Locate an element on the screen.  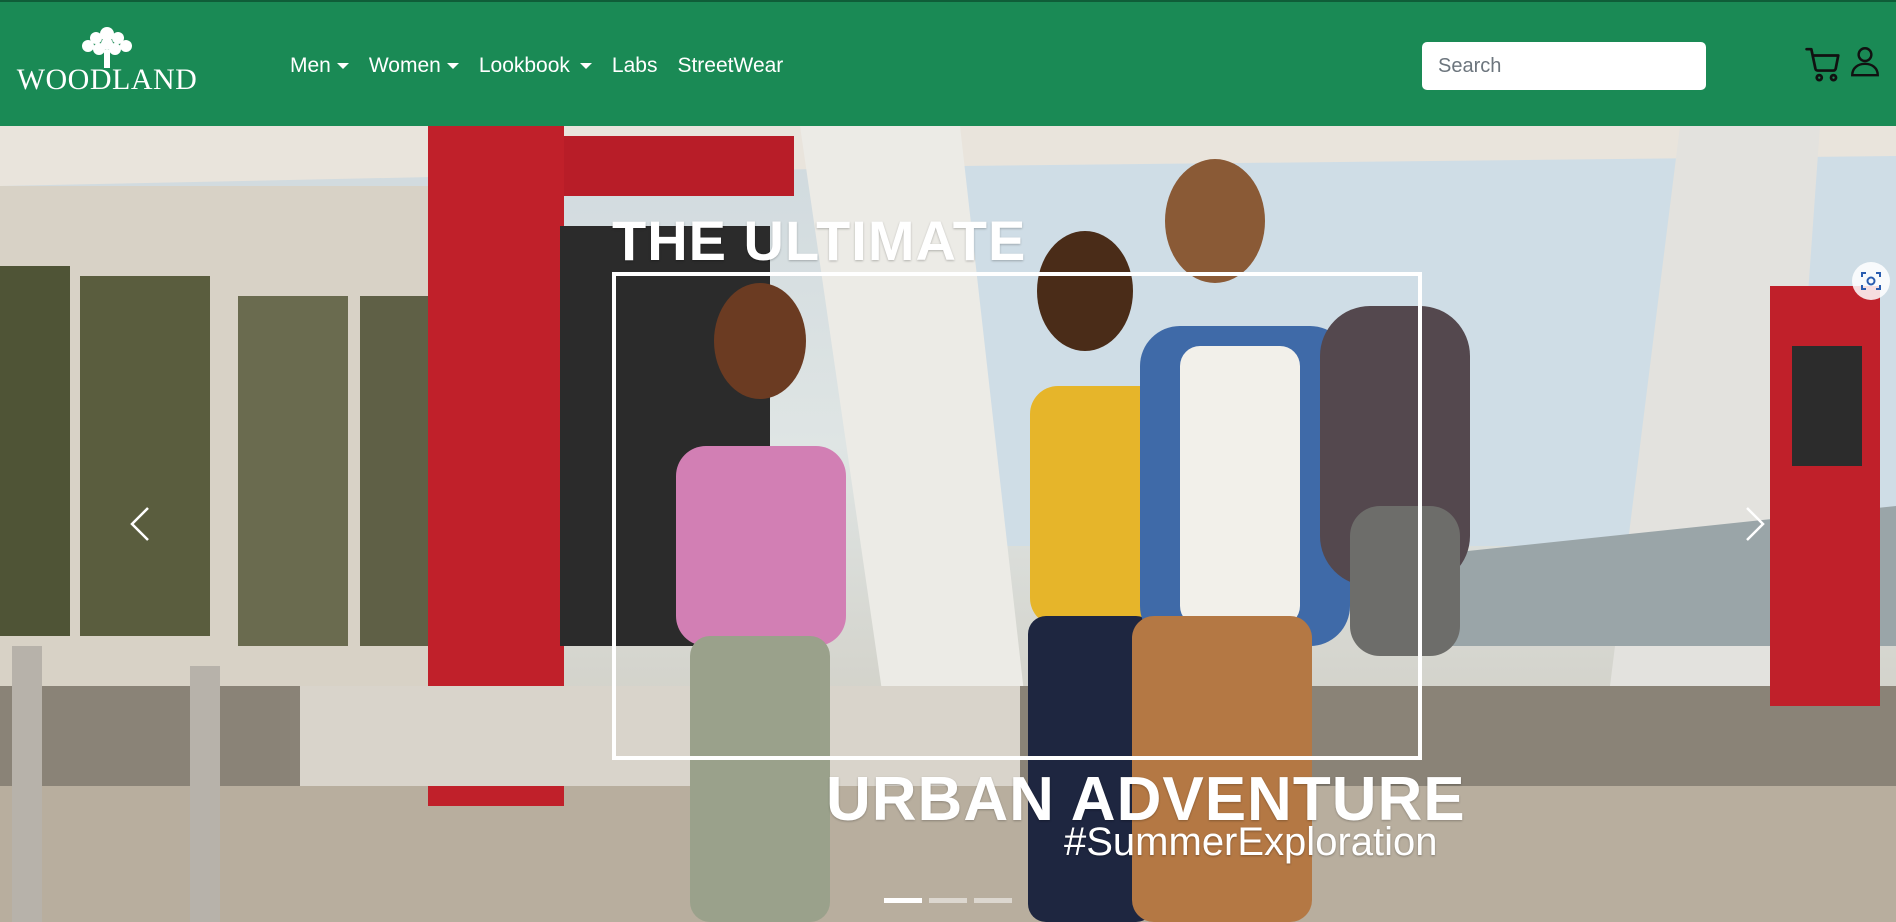
brand-name: WOODLAND is located at coordinates (107, 79).